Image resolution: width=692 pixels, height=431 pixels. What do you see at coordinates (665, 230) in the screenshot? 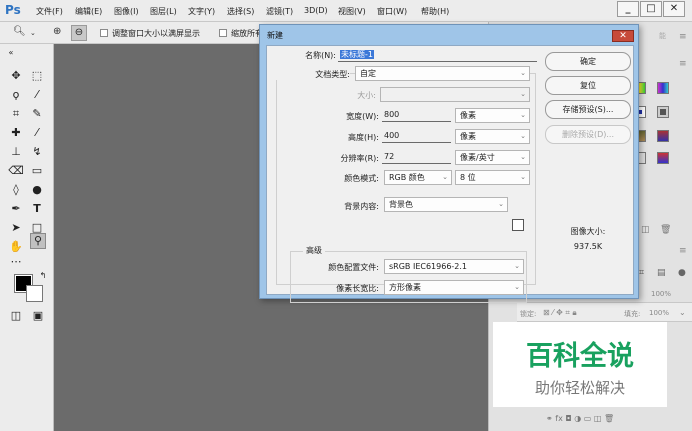
I see `trash-icon: 🗑︎` at bounding box center [665, 230].